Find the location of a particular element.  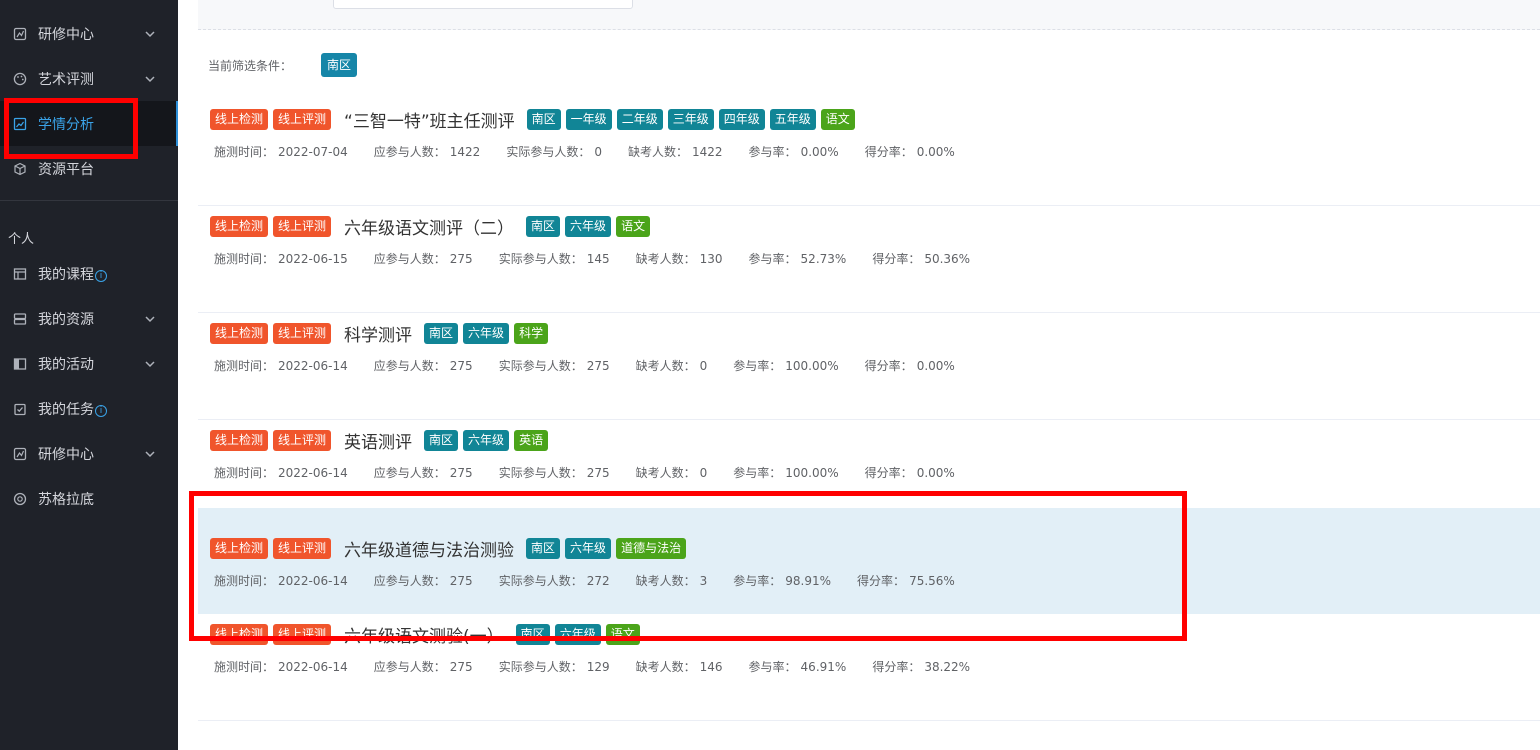

filter-tag: 南区 is located at coordinates (339, 65).